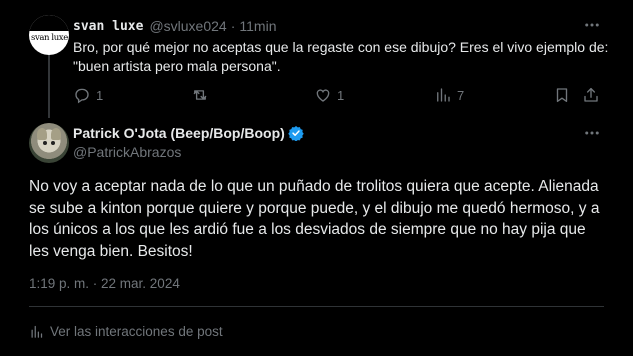  Describe the element at coordinates (49, 143) in the screenshot. I see `avatar` at that location.